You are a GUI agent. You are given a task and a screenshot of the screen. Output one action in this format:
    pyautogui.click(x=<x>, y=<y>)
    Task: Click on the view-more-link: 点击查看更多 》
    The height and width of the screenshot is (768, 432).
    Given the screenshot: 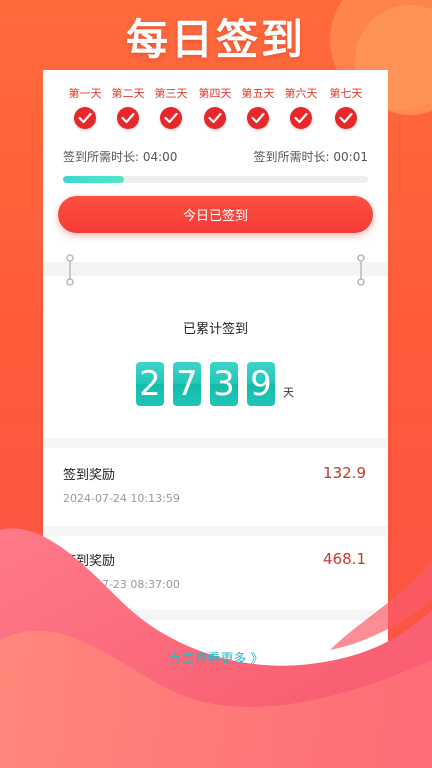 What is the action you would take?
    pyautogui.click(x=216, y=657)
    